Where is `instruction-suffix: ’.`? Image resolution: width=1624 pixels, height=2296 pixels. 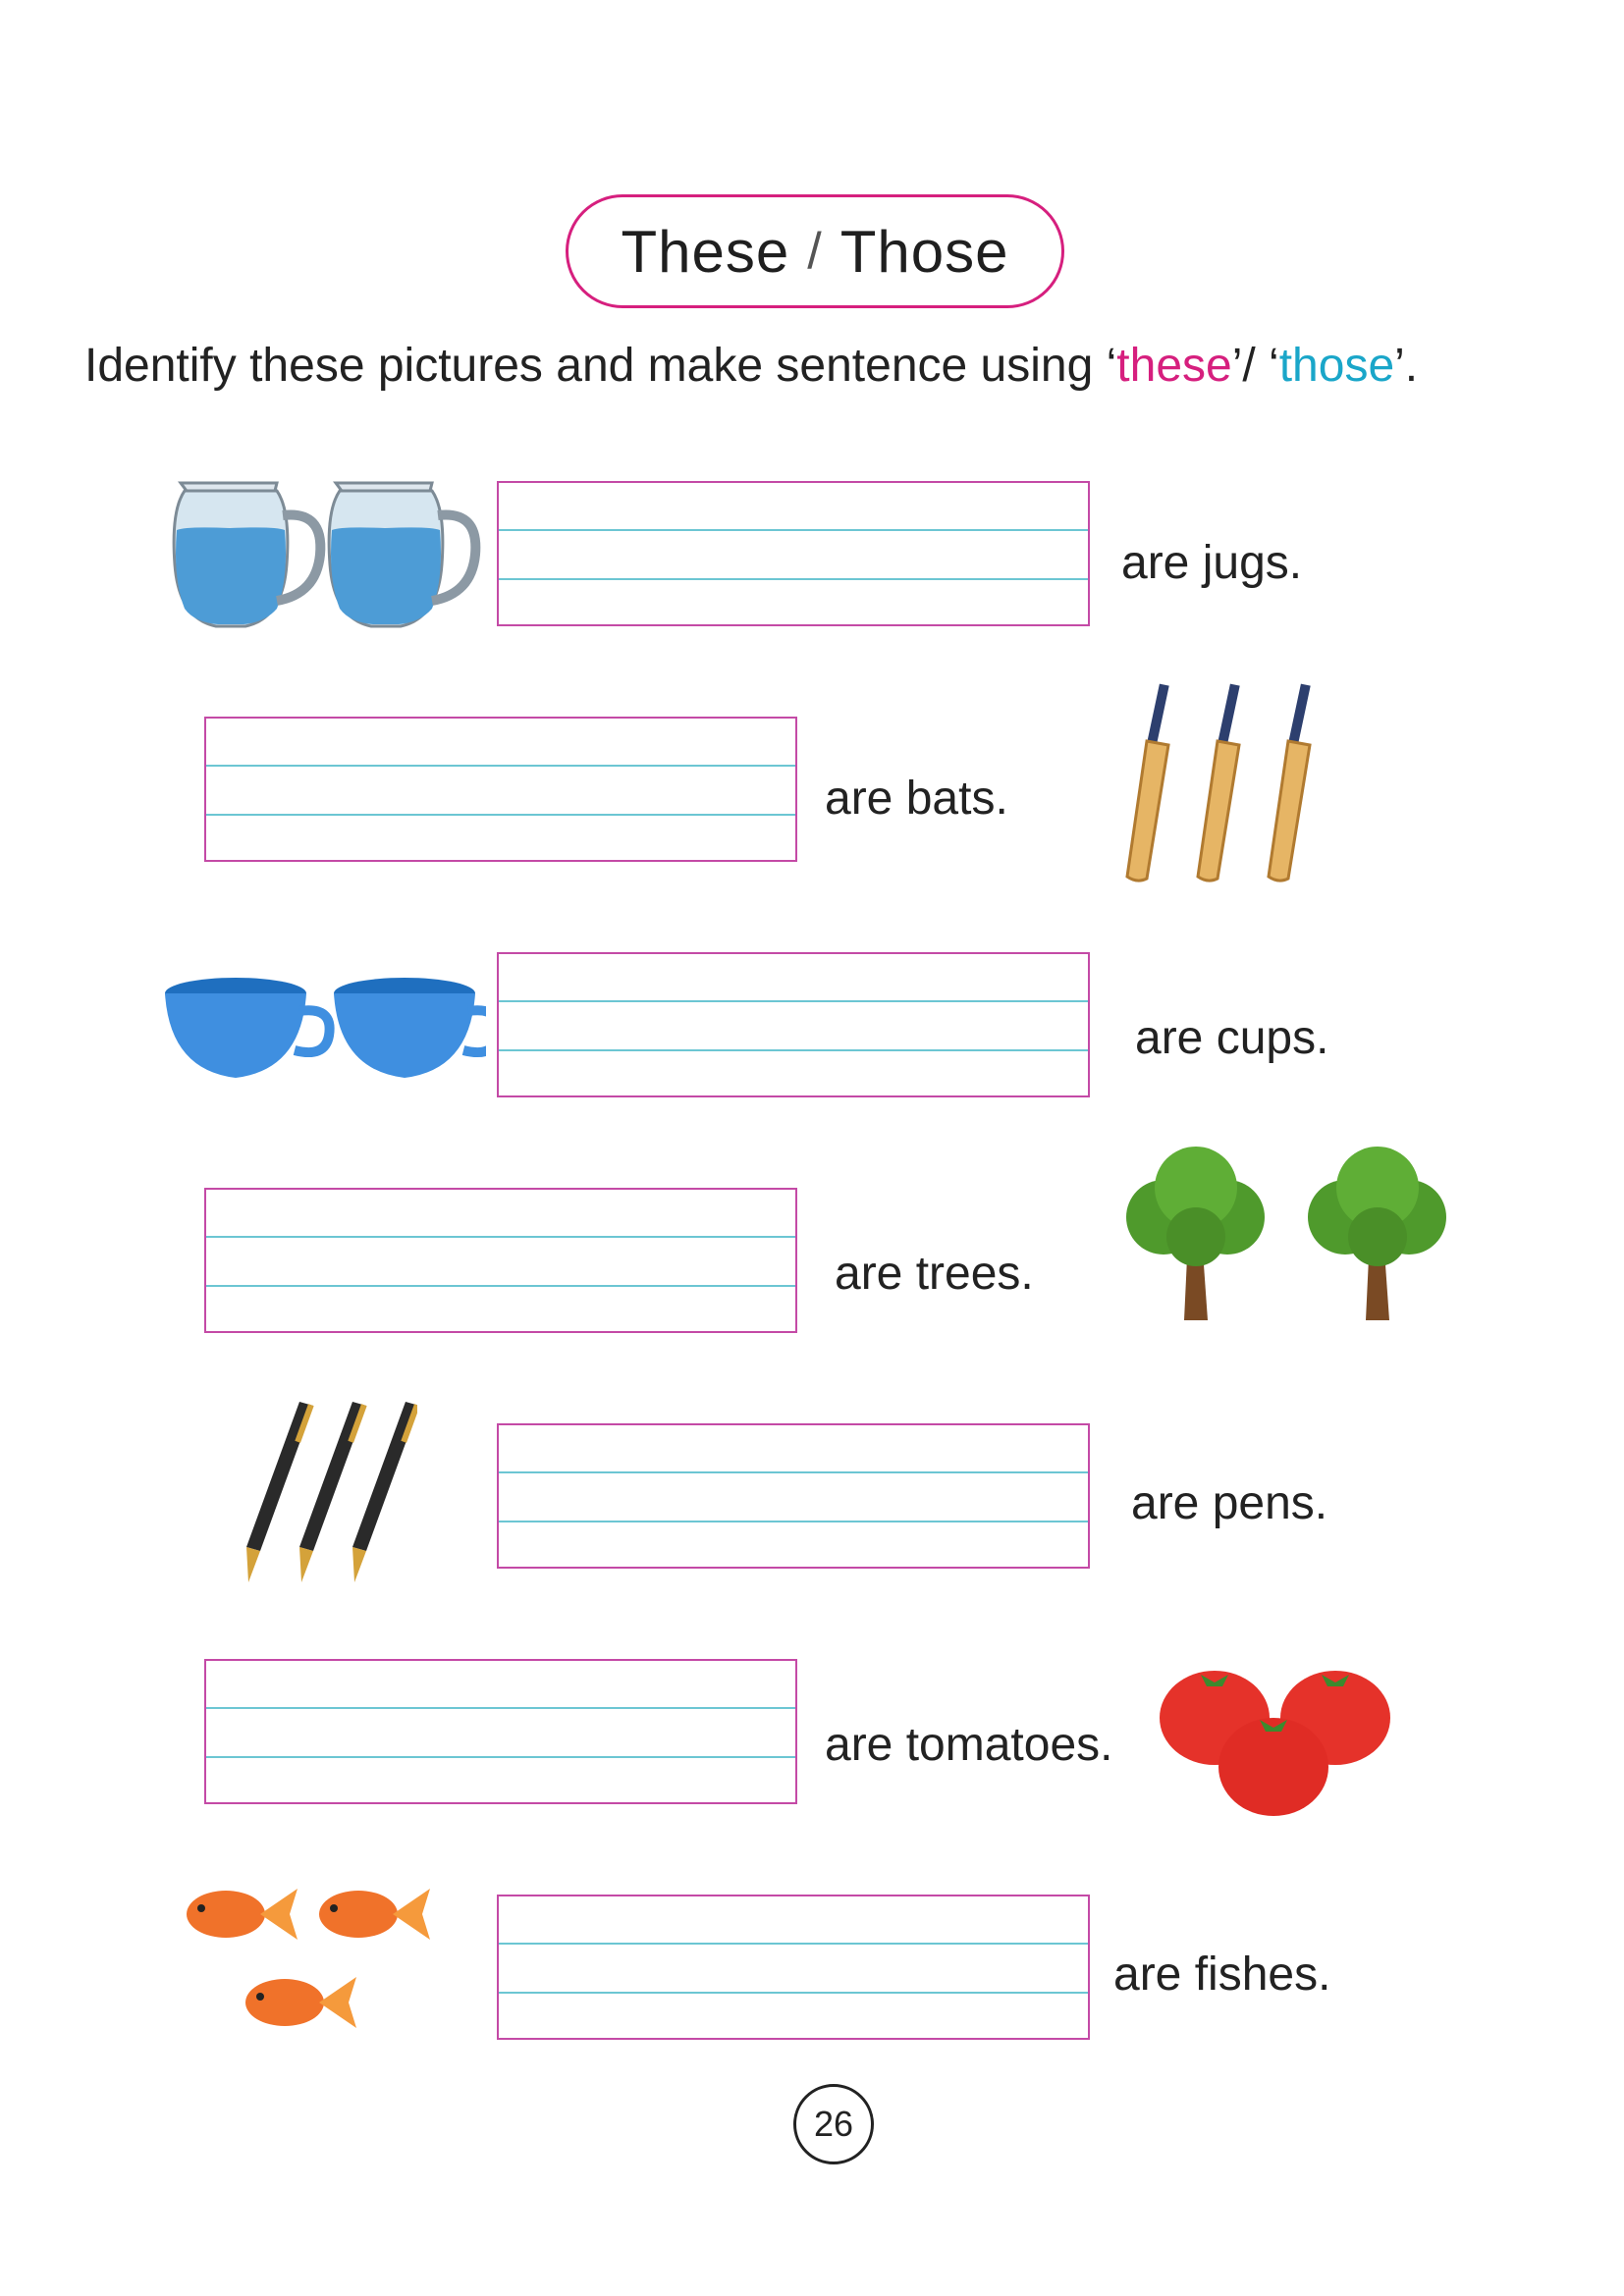
instruction-suffix: ’. is located at coordinates (1406, 366).